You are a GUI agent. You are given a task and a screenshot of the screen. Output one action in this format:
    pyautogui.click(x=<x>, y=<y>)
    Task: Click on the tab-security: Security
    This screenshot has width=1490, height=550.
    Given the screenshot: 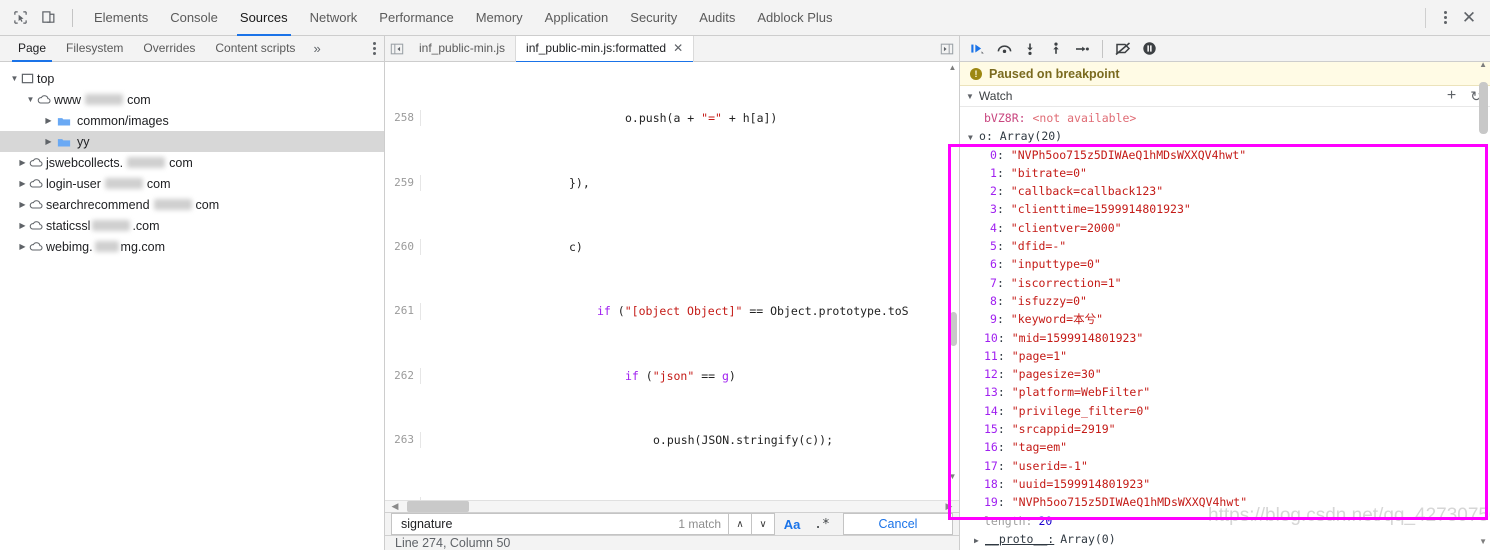 What is the action you would take?
    pyautogui.click(x=653, y=18)
    